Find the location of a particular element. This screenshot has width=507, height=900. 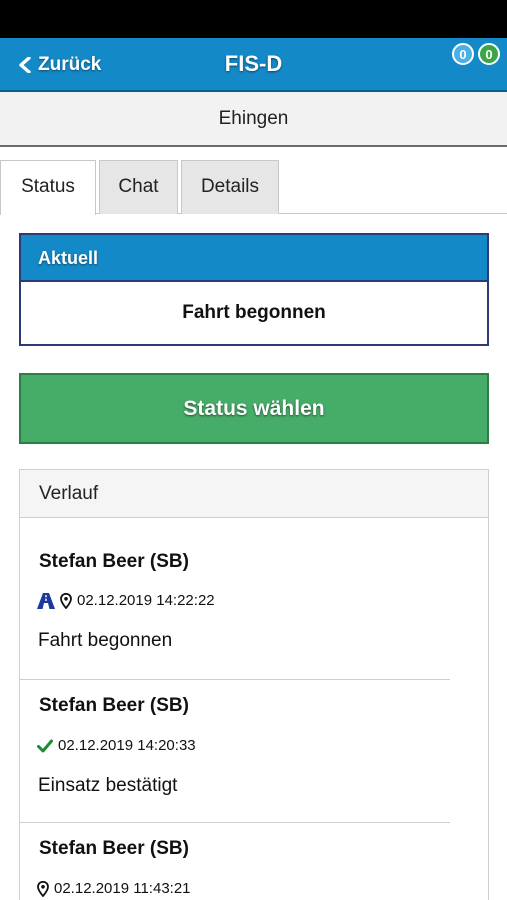

entry-timestamp: 02.12.2019 11:43:21 is located at coordinates (122, 888).